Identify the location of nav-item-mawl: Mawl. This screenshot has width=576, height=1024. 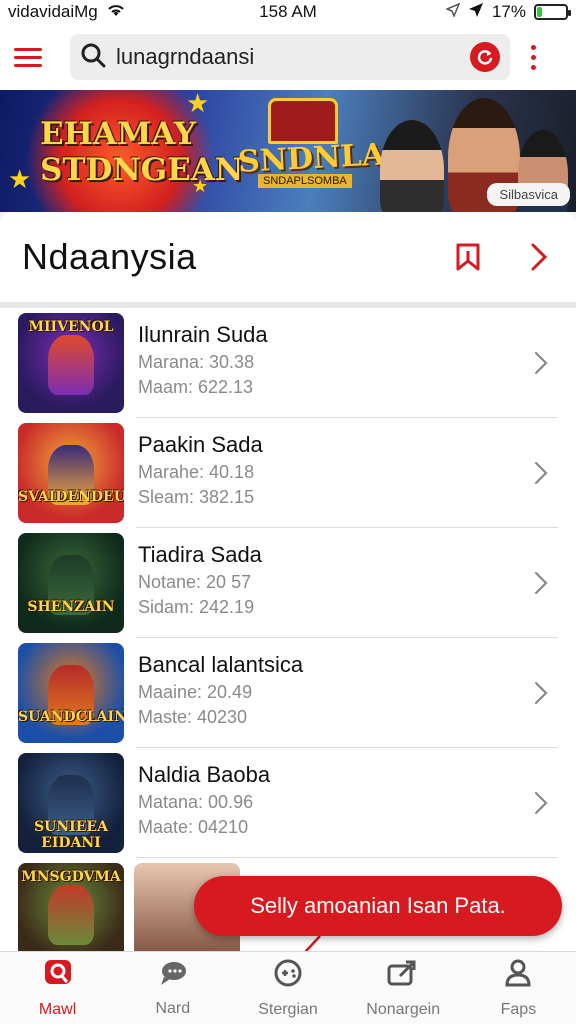
(57, 988).